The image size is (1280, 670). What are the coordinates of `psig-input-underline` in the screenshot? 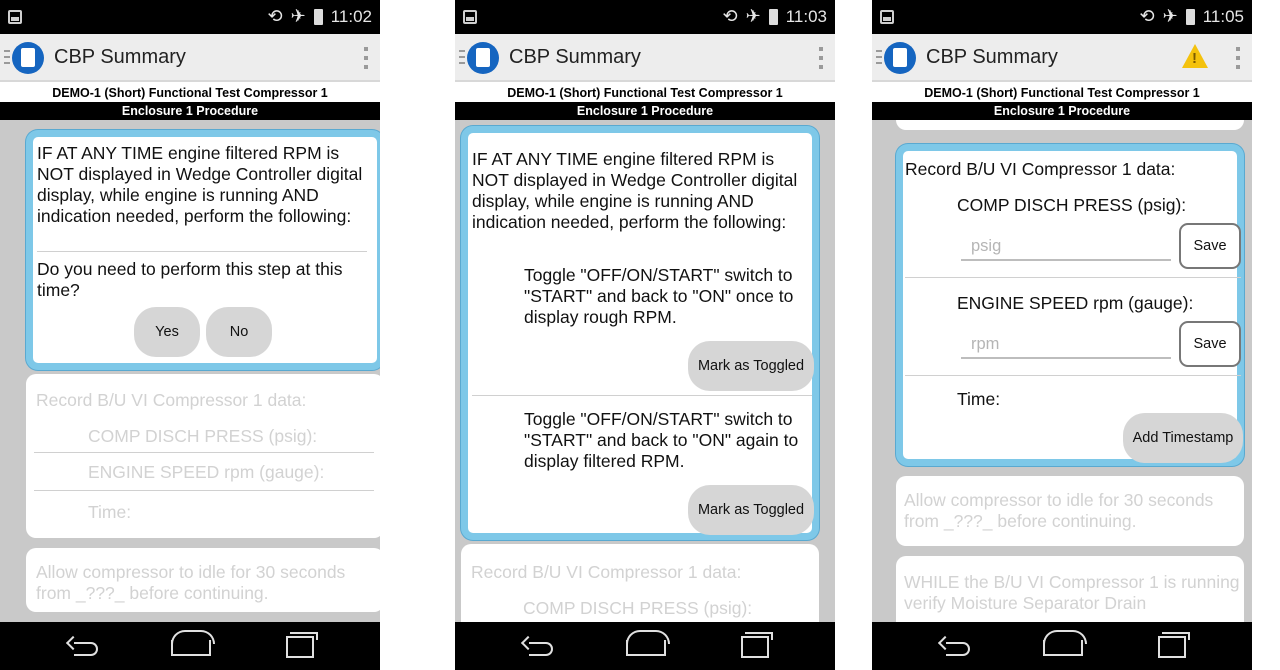 It's located at (1066, 260).